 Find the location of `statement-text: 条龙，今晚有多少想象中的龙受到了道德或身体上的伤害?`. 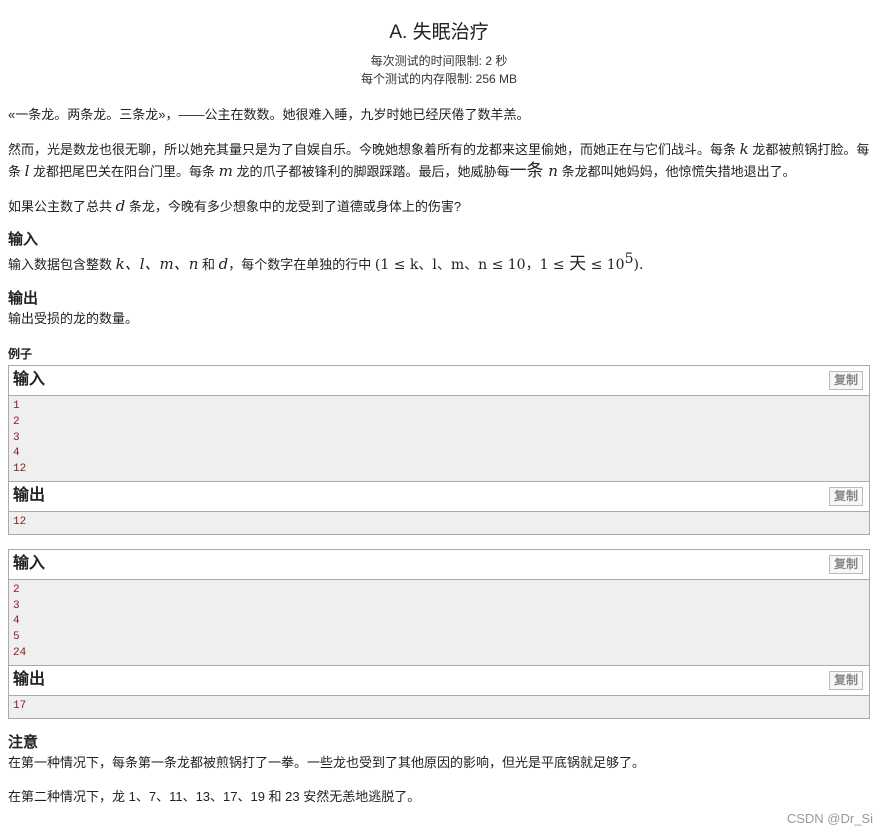

statement-text: 条龙，今晚有多少想象中的龙受到了道德或身体上的伤害? is located at coordinates (293, 206).